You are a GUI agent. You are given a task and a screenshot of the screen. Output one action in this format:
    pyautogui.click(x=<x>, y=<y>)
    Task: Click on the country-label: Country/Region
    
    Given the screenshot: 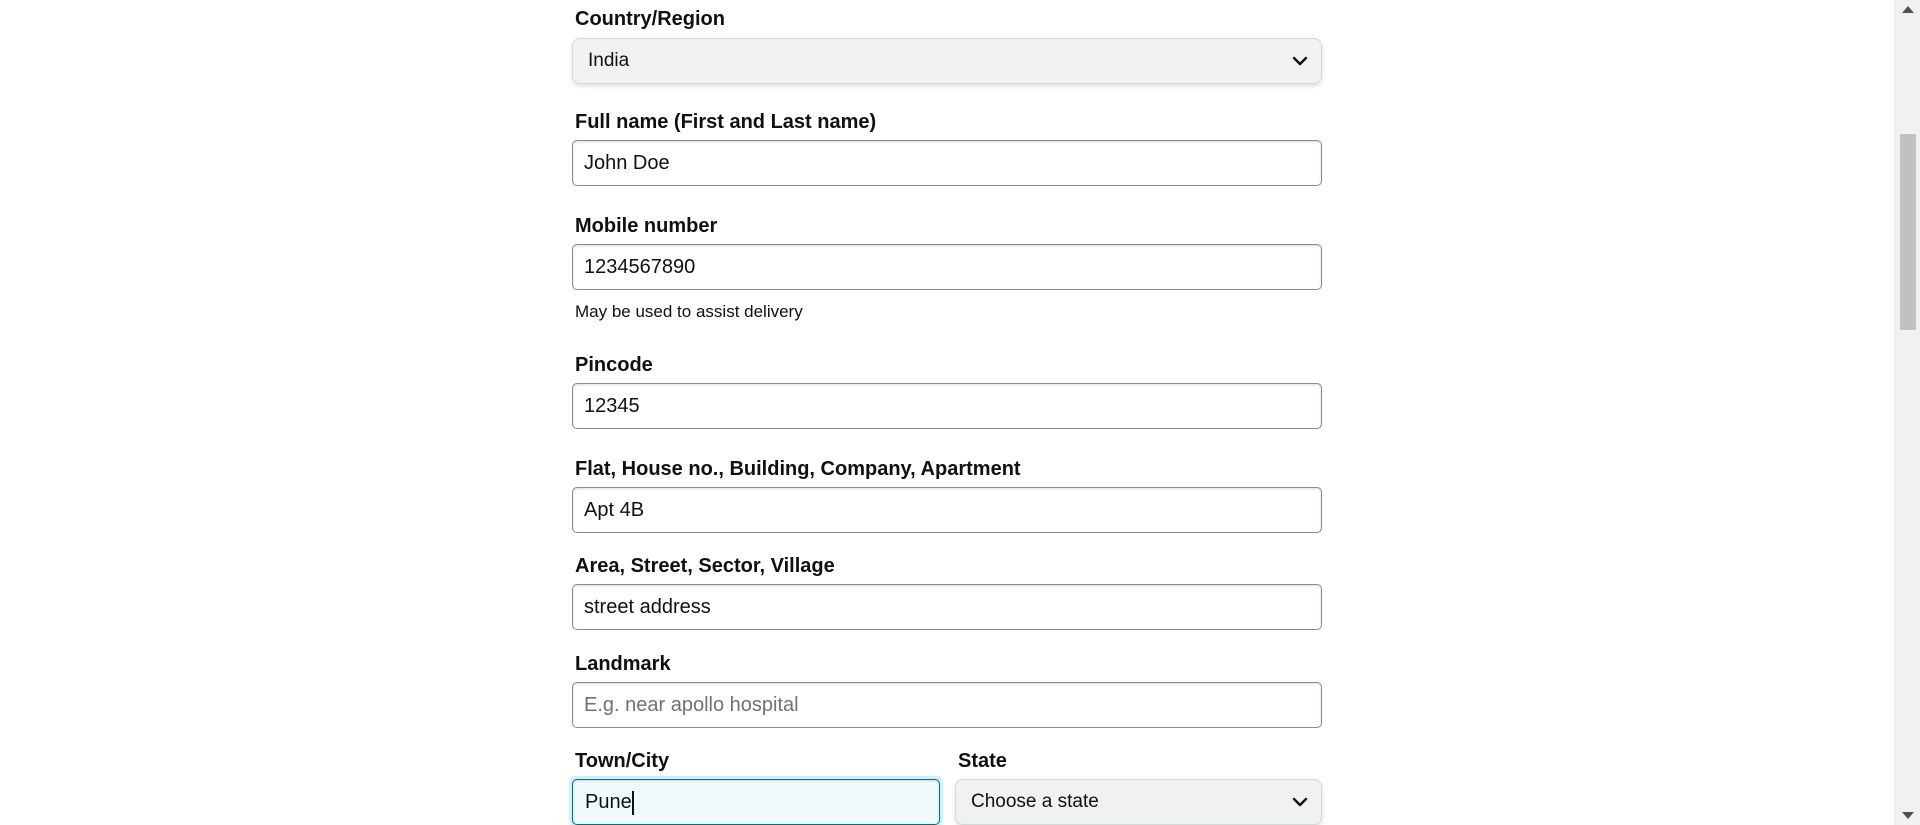 What is the action you would take?
    pyautogui.click(x=650, y=19)
    